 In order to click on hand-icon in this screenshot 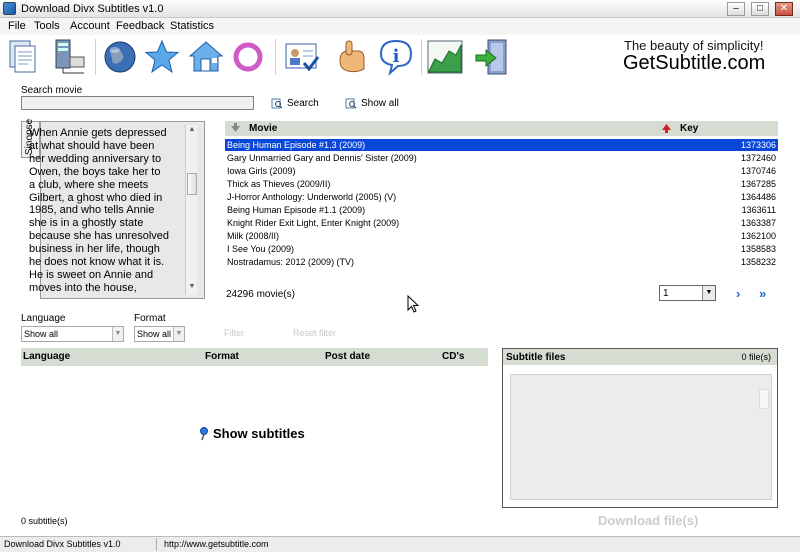, I will do `click(352, 57)`.